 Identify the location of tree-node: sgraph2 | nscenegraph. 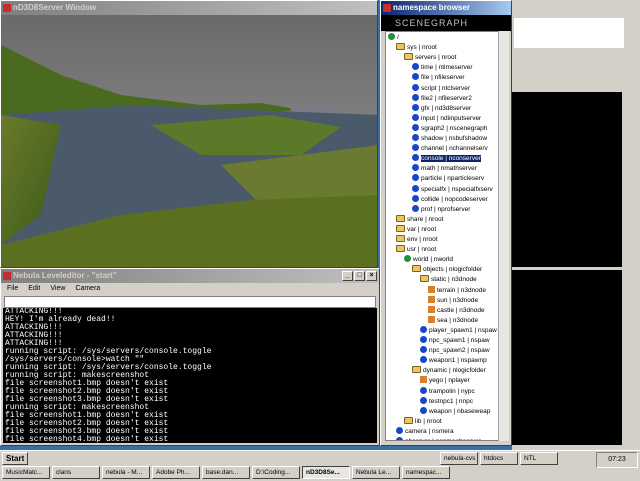
(450, 128).